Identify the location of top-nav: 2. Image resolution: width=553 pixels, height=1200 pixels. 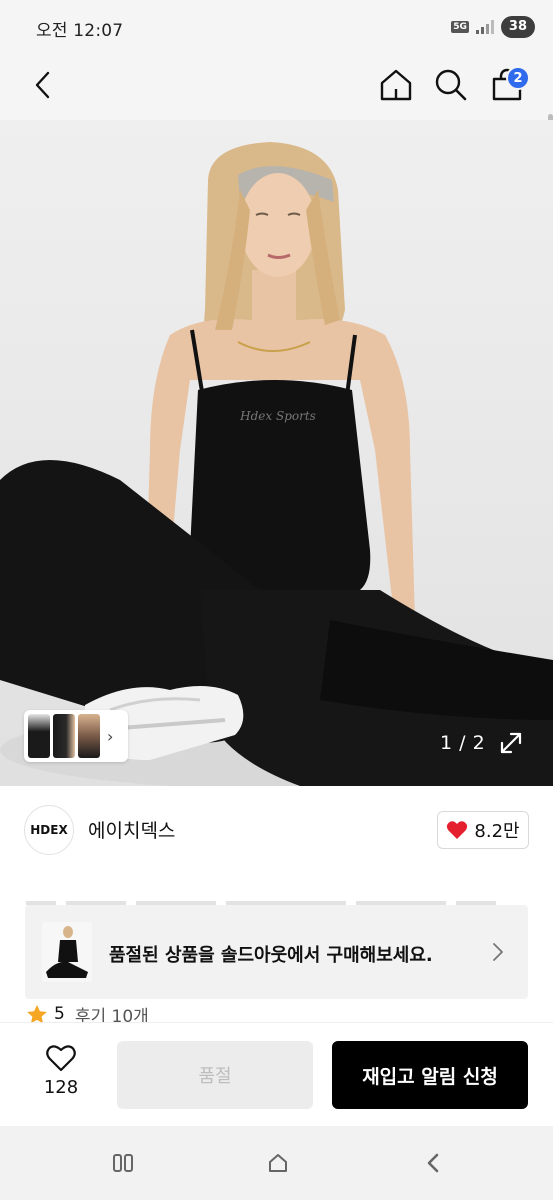
(276, 117).